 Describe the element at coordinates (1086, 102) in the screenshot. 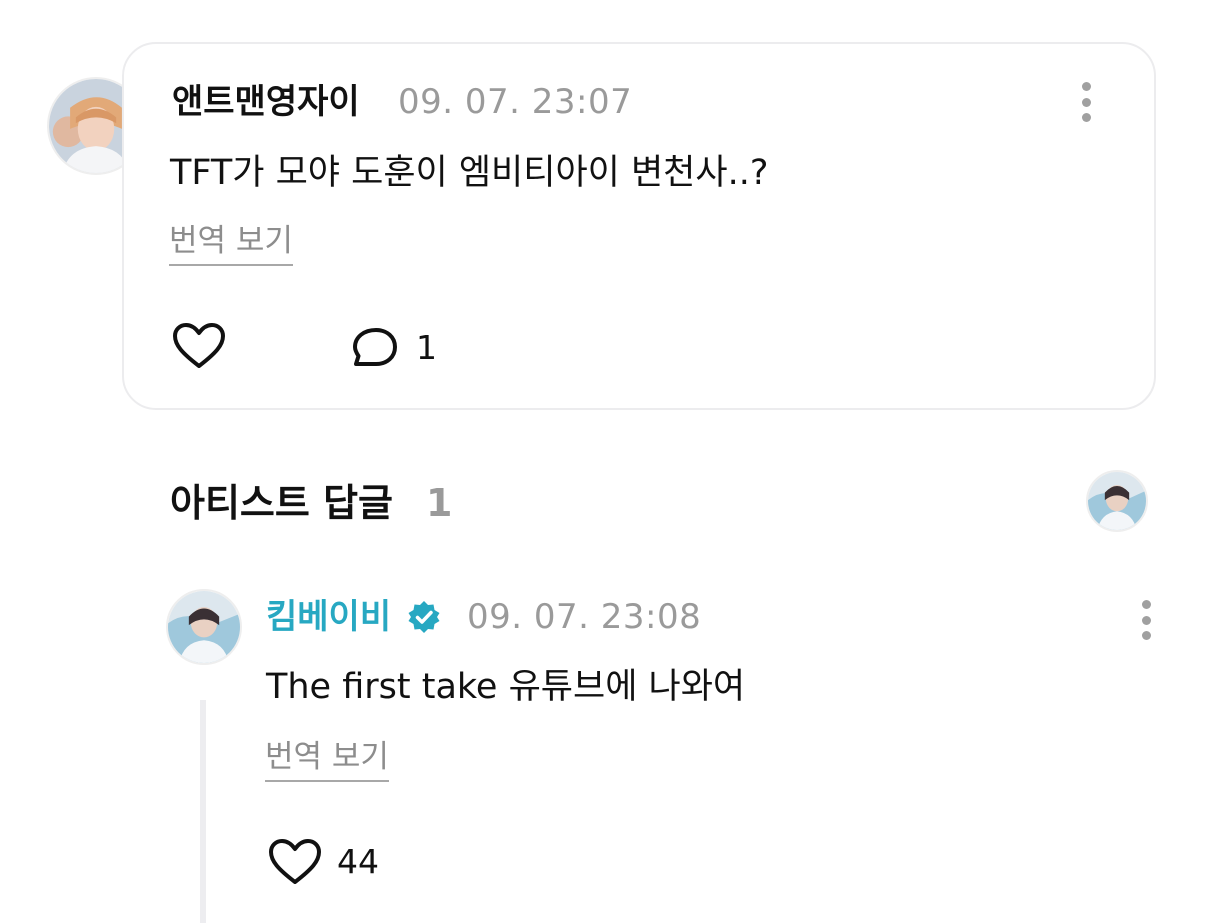

I see `comment-more-icon` at that location.